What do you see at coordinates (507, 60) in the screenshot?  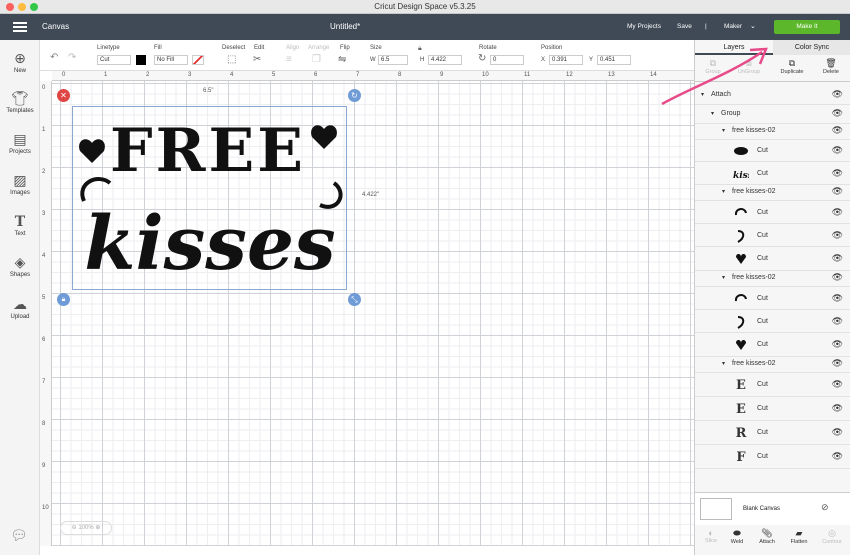 I see `rotate-input: 0` at bounding box center [507, 60].